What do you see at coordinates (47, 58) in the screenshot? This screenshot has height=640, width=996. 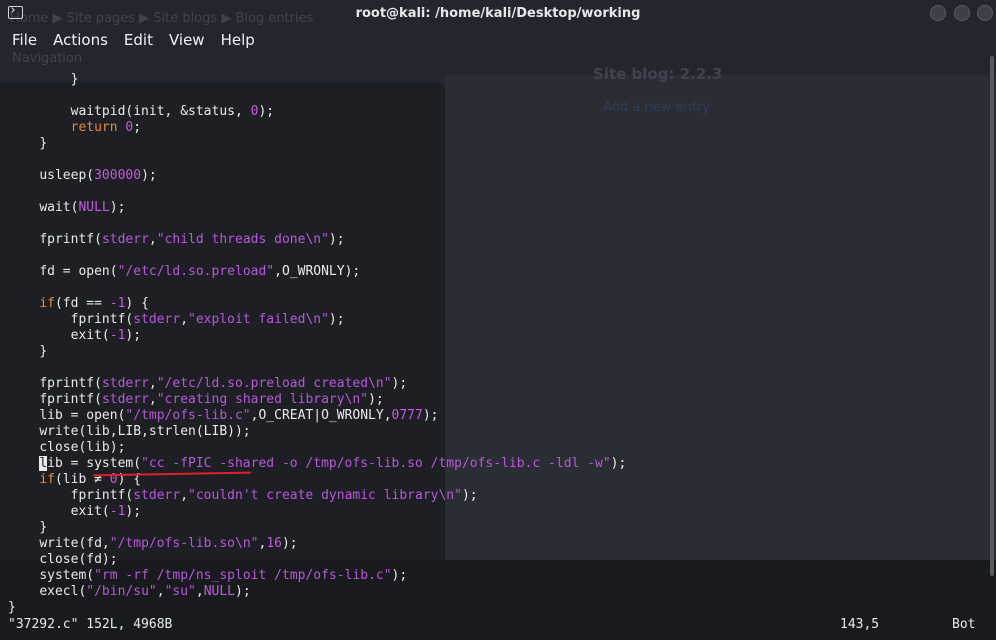 I see `background-navigation-label: Navigation` at bounding box center [47, 58].